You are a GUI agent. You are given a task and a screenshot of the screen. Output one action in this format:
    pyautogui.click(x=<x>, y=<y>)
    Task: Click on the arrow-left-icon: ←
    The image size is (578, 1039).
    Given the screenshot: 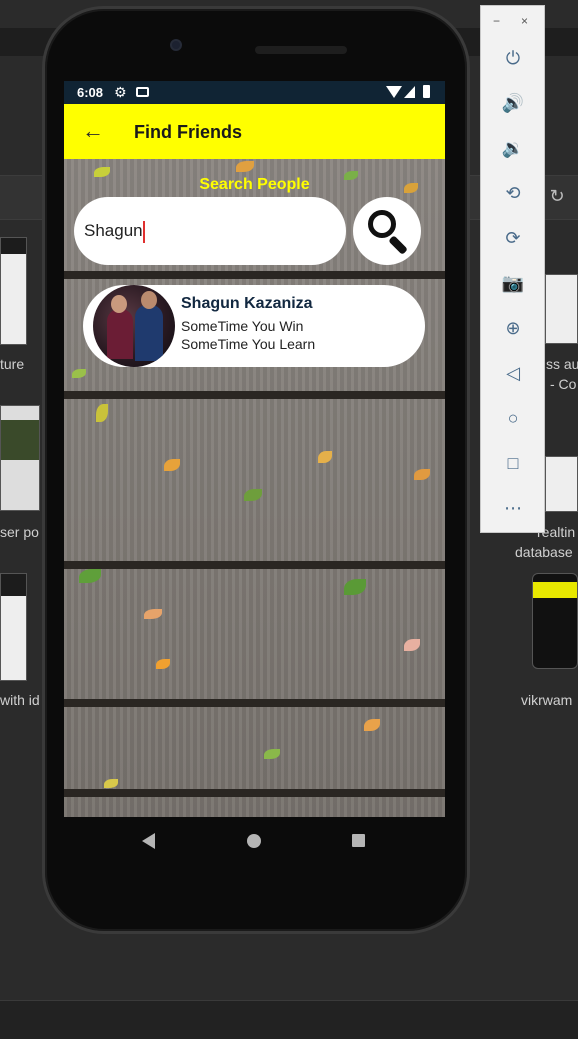 What is the action you would take?
    pyautogui.click(x=93, y=131)
    